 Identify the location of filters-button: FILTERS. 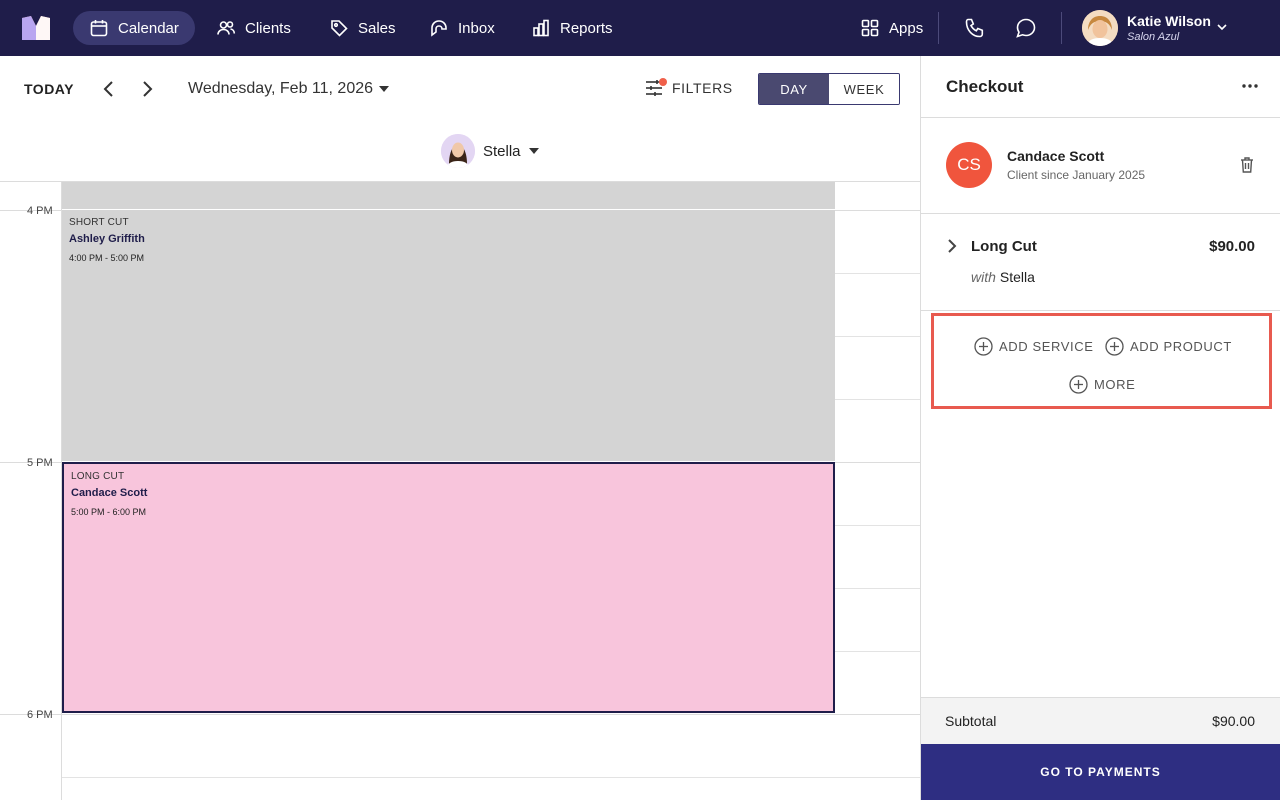
(689, 88).